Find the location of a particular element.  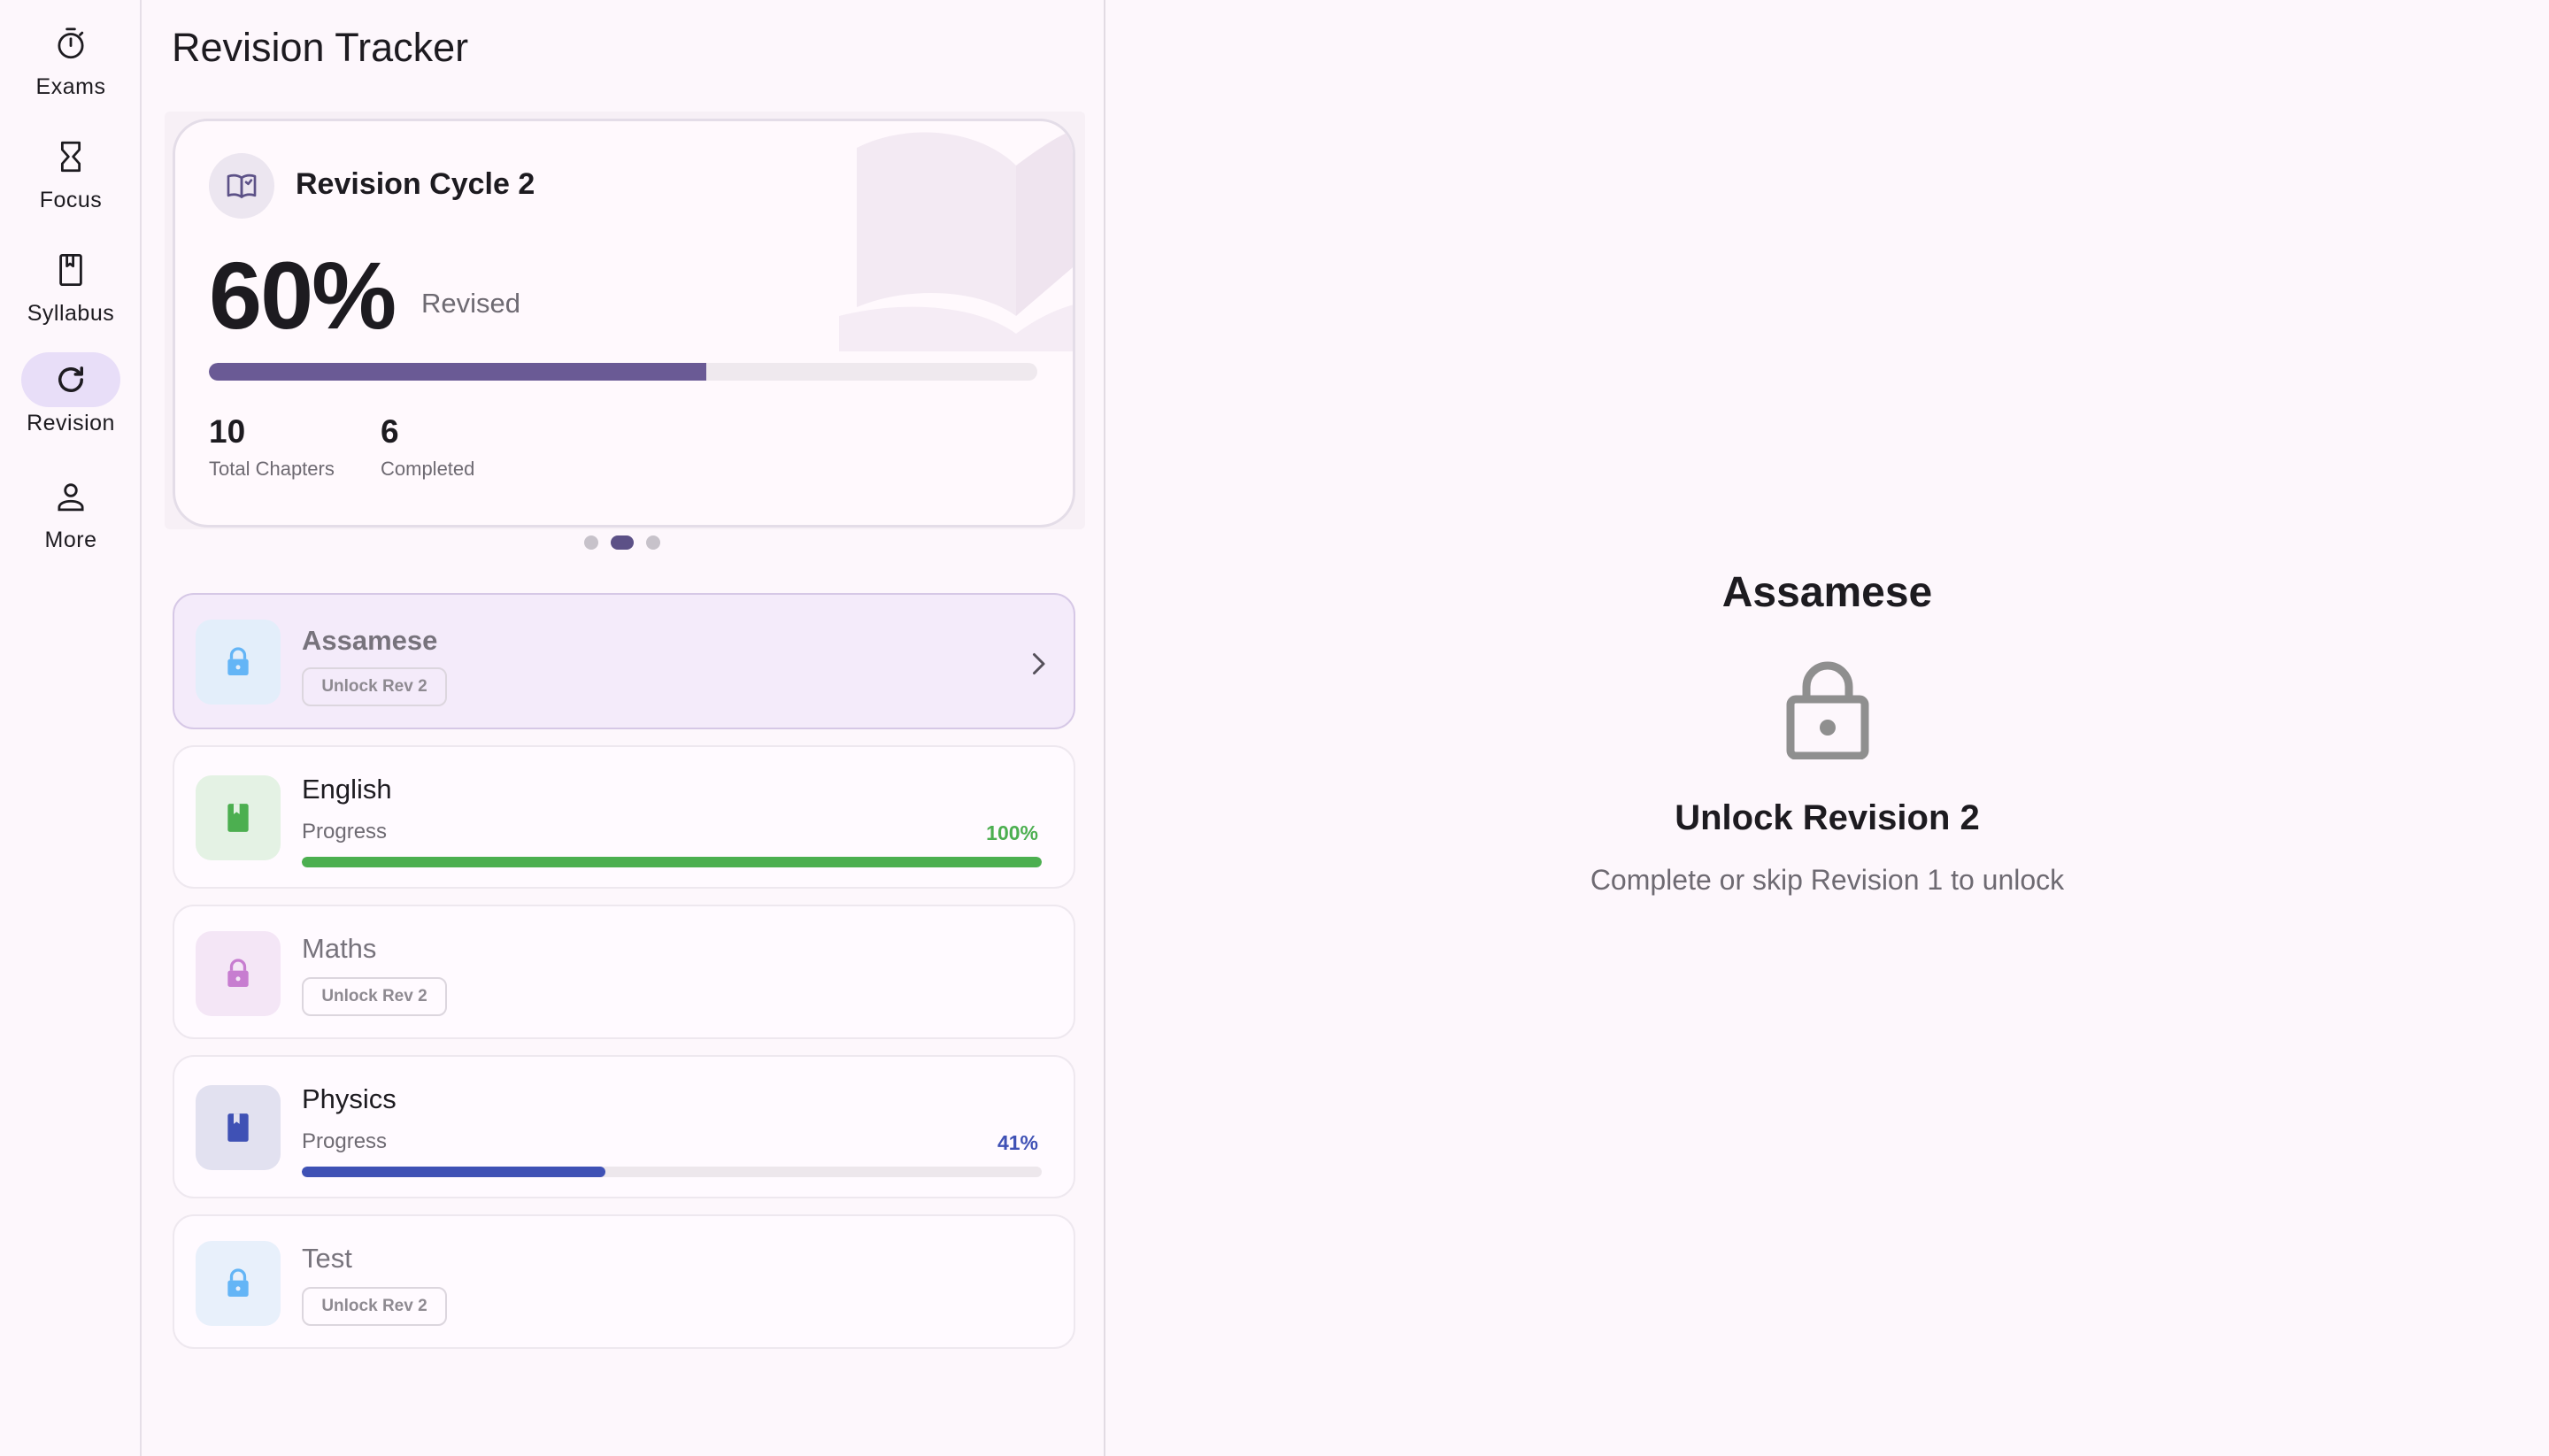

person-icon is located at coordinates (71, 496).